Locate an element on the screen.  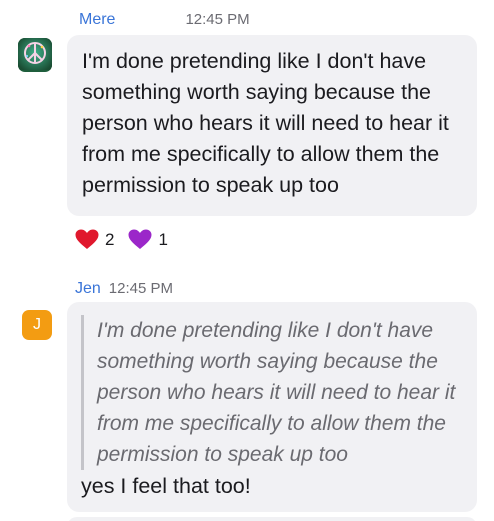
author-name: Jen is located at coordinates (88, 289).